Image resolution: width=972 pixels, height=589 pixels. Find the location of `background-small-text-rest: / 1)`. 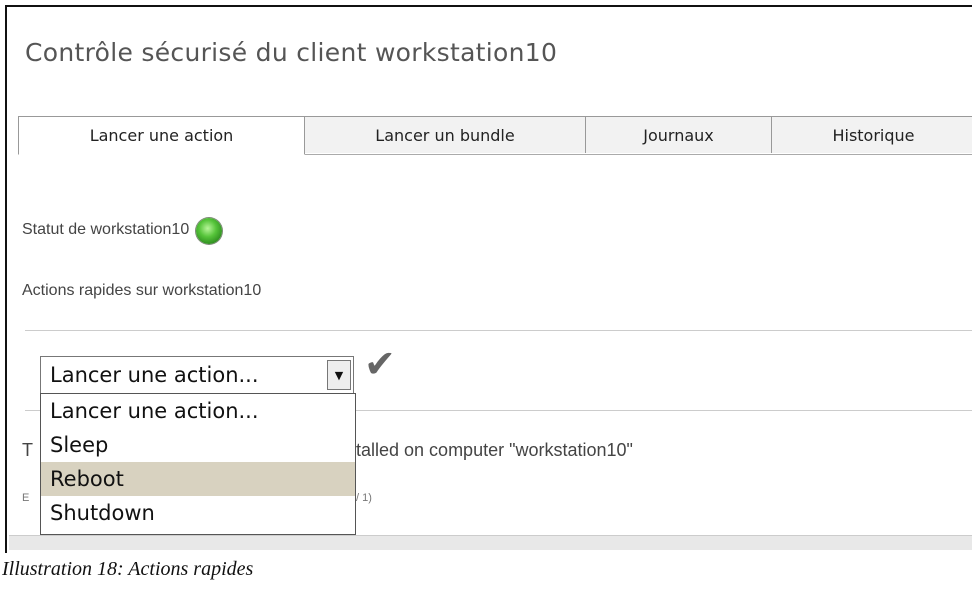

background-small-text-rest: / 1) is located at coordinates (364, 498).